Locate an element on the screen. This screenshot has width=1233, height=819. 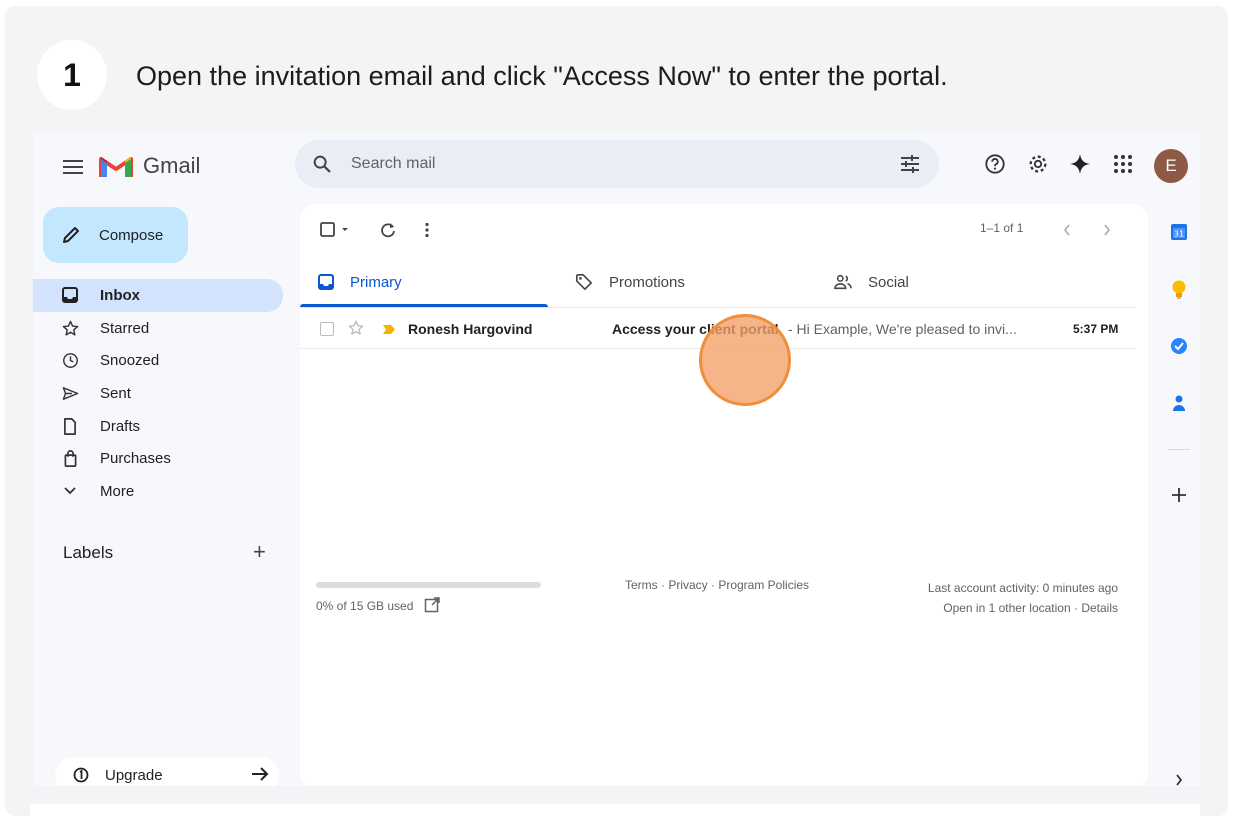
upgrade-button: Upgrade is located at coordinates (167, 771).